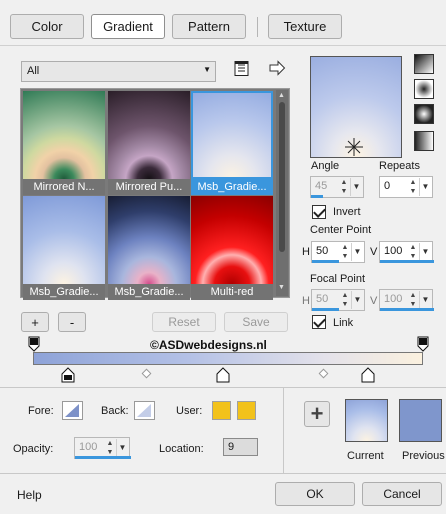 The width and height of the screenshot is (446, 514). I want to click on center-h-spinbox: 50 ▲ ▼ ▼, so click(338, 252).